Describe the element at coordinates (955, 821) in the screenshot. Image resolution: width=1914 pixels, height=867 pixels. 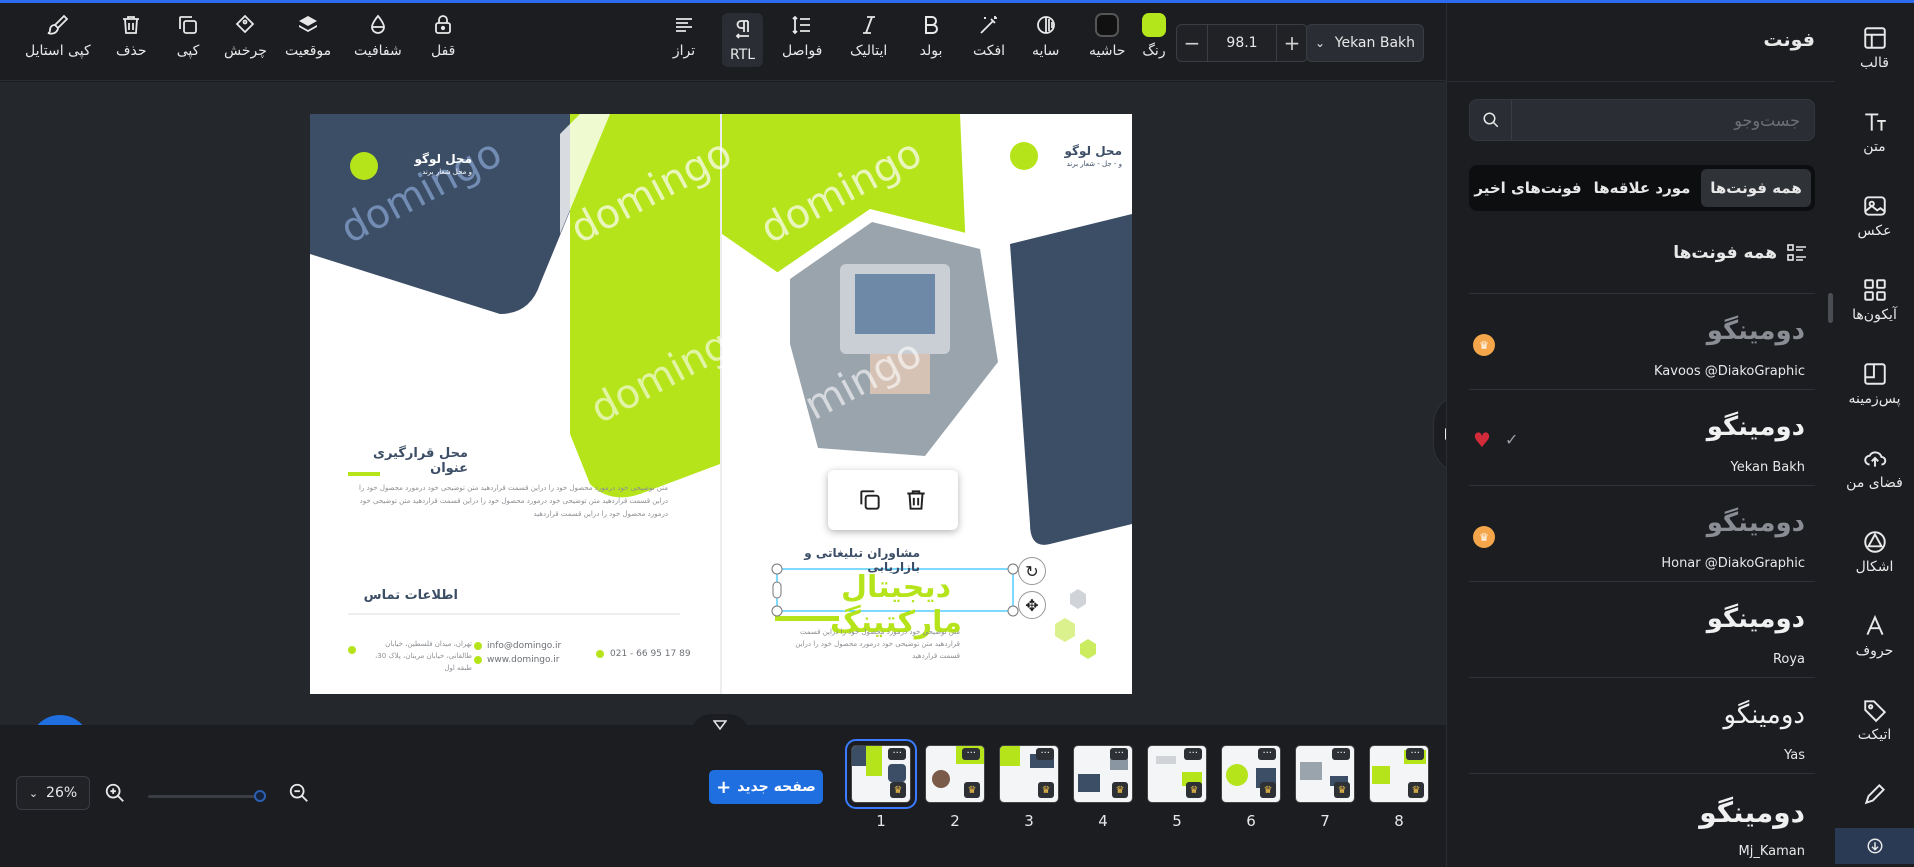
I see `page-number: 2` at that location.